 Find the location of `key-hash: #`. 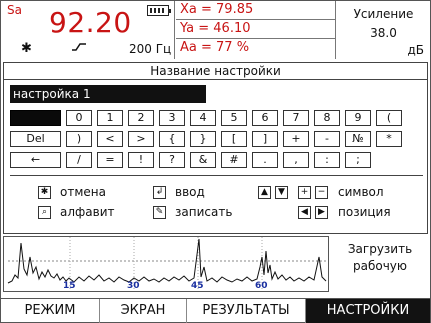

key-hash: # is located at coordinates (234, 160).